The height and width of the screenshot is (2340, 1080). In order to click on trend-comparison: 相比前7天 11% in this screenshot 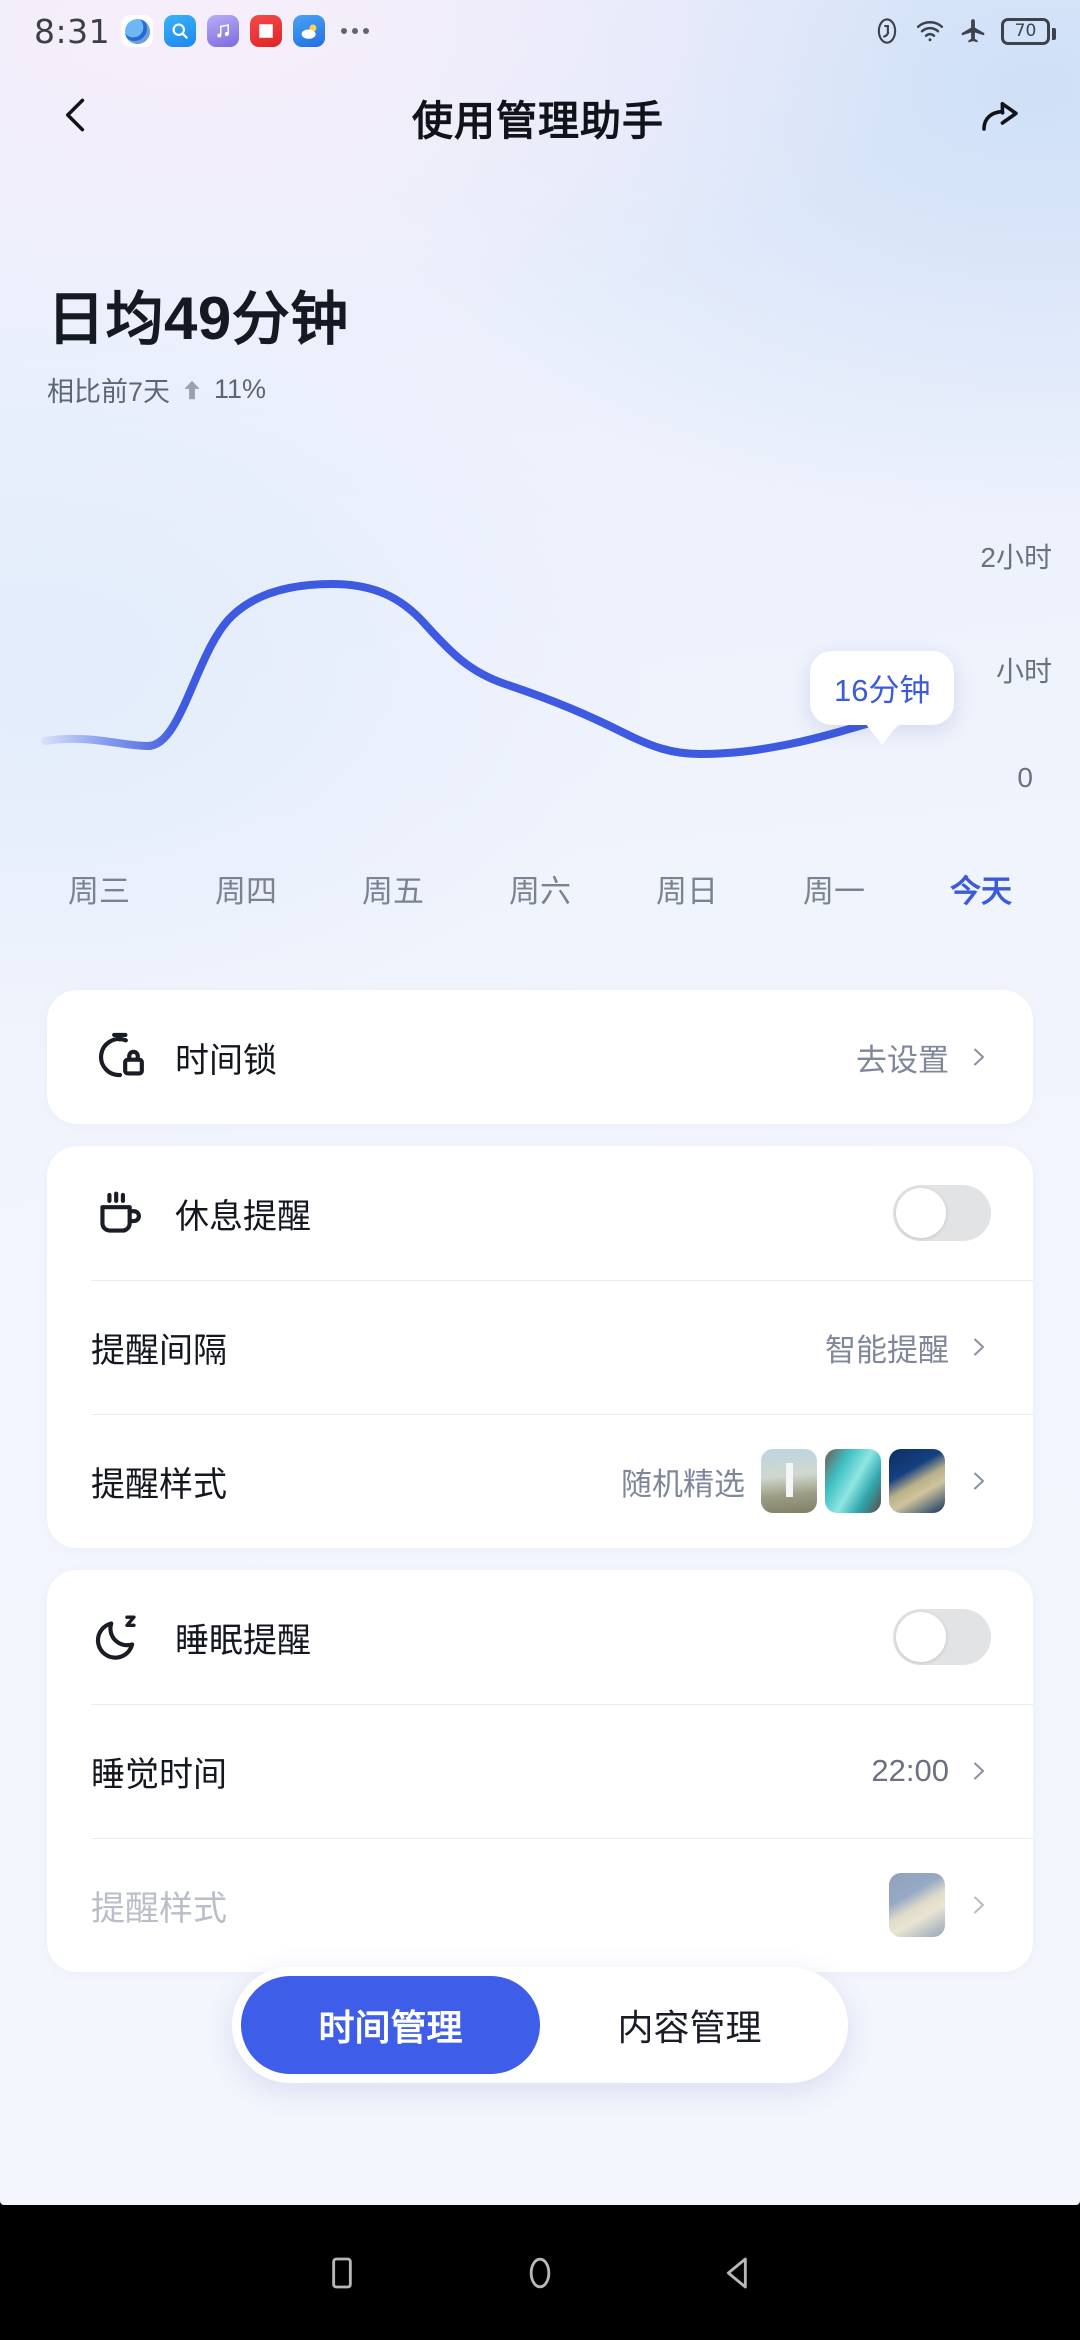, I will do `click(397, 389)`.